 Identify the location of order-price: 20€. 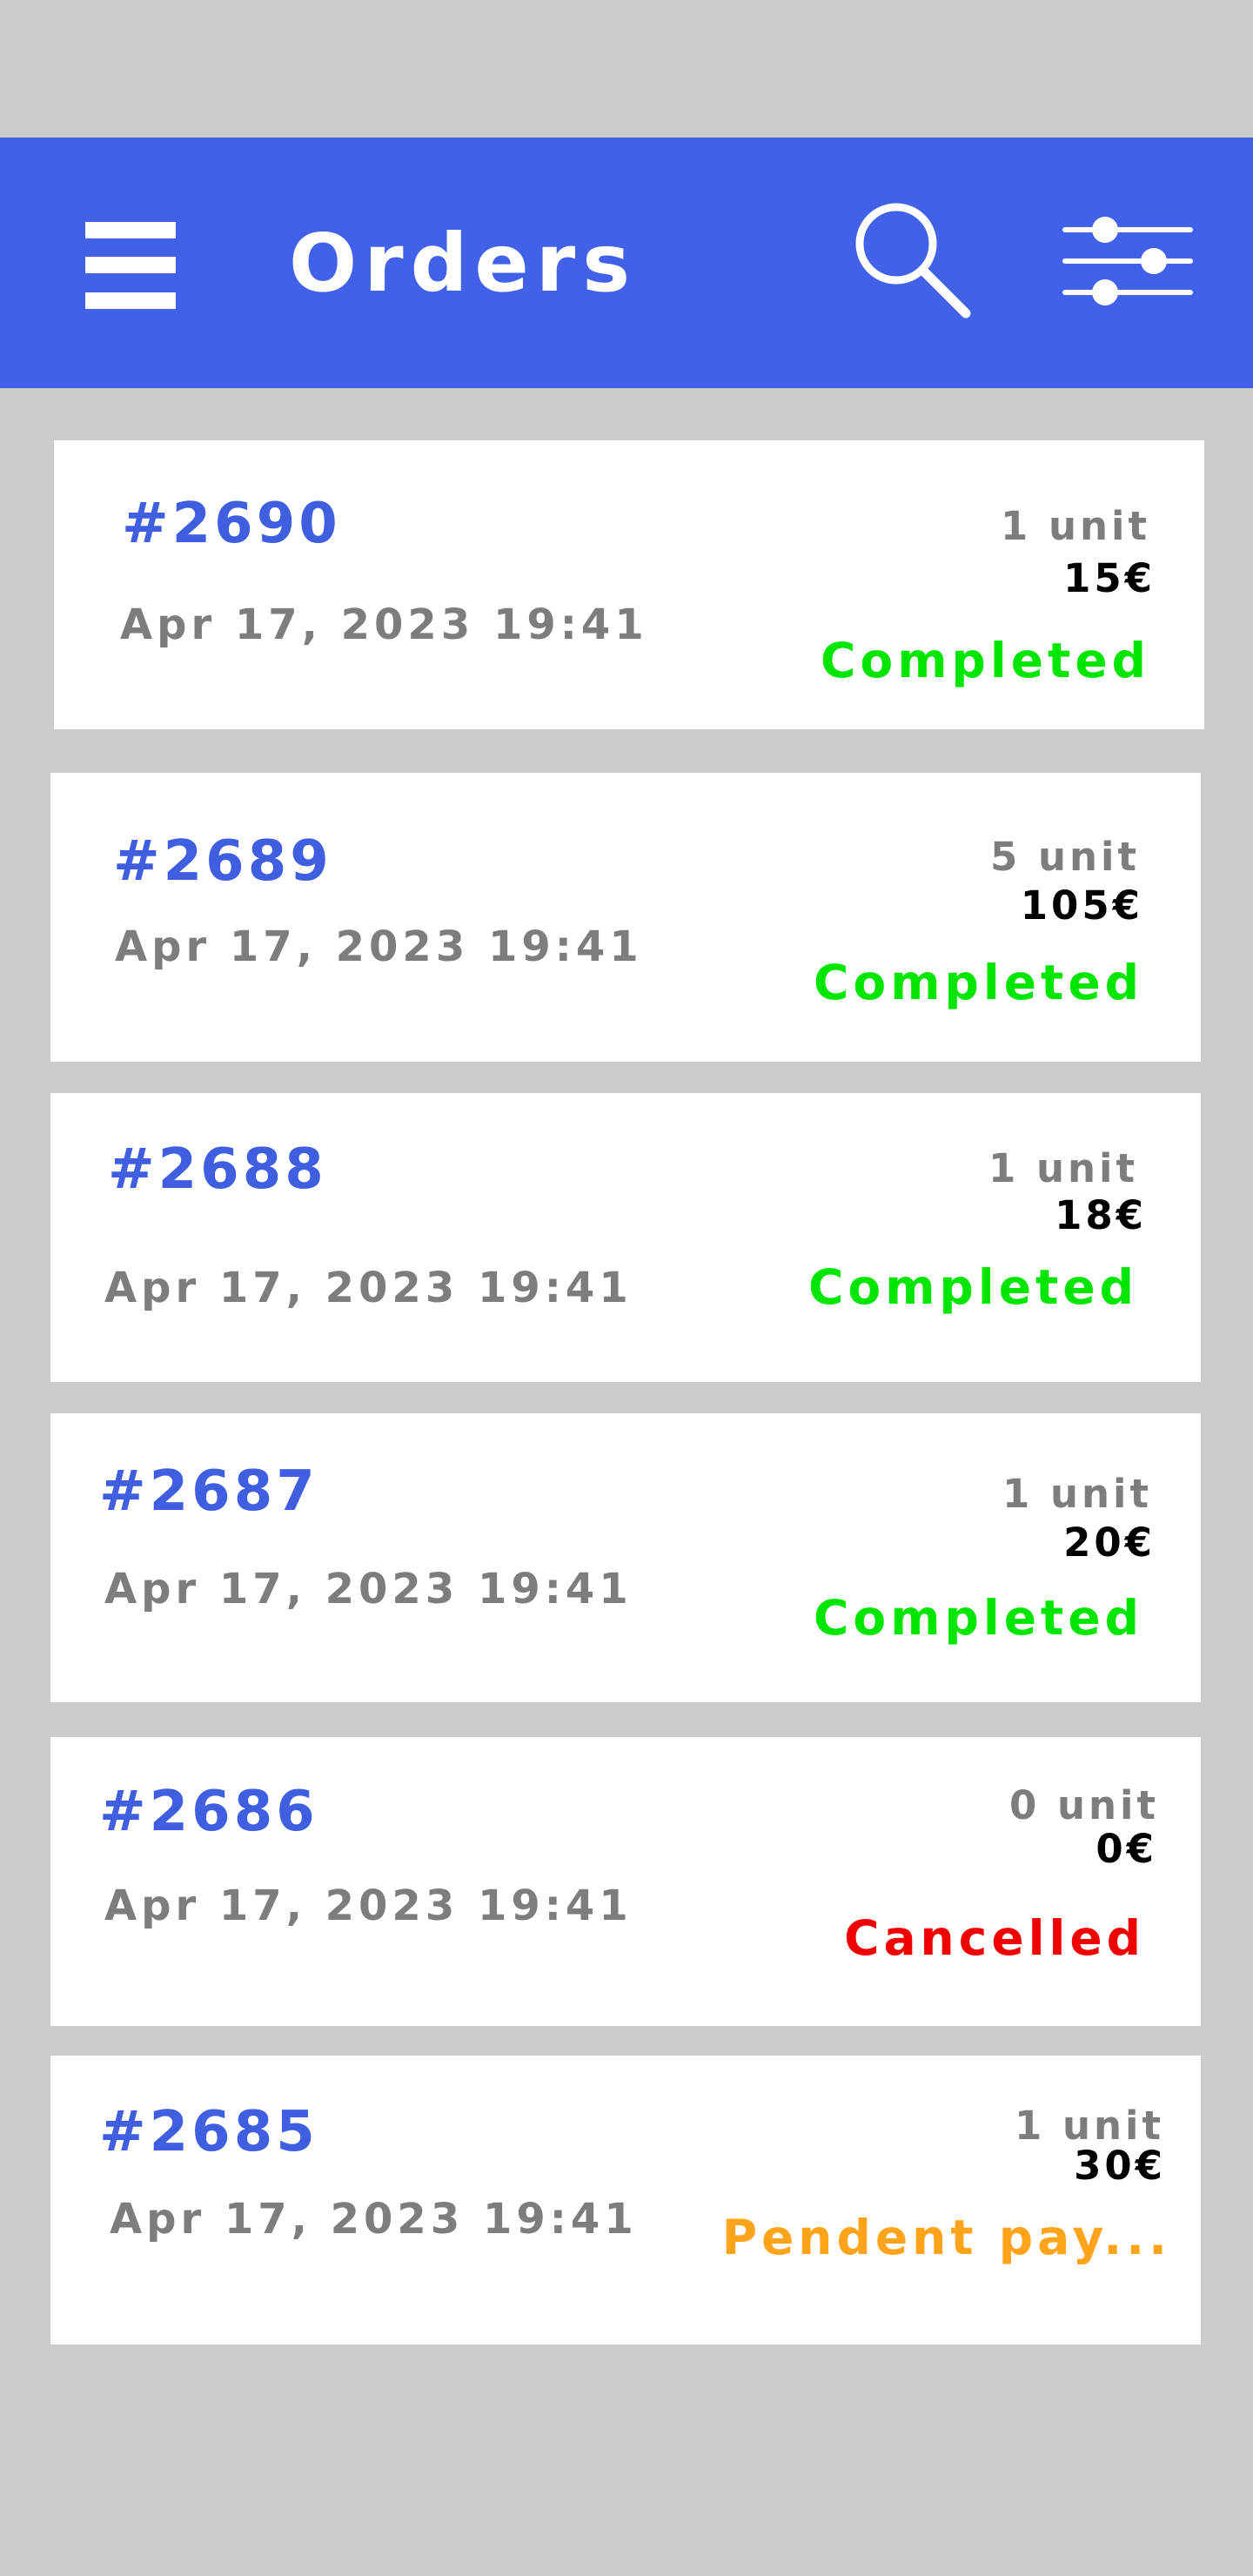
(1109, 1543).